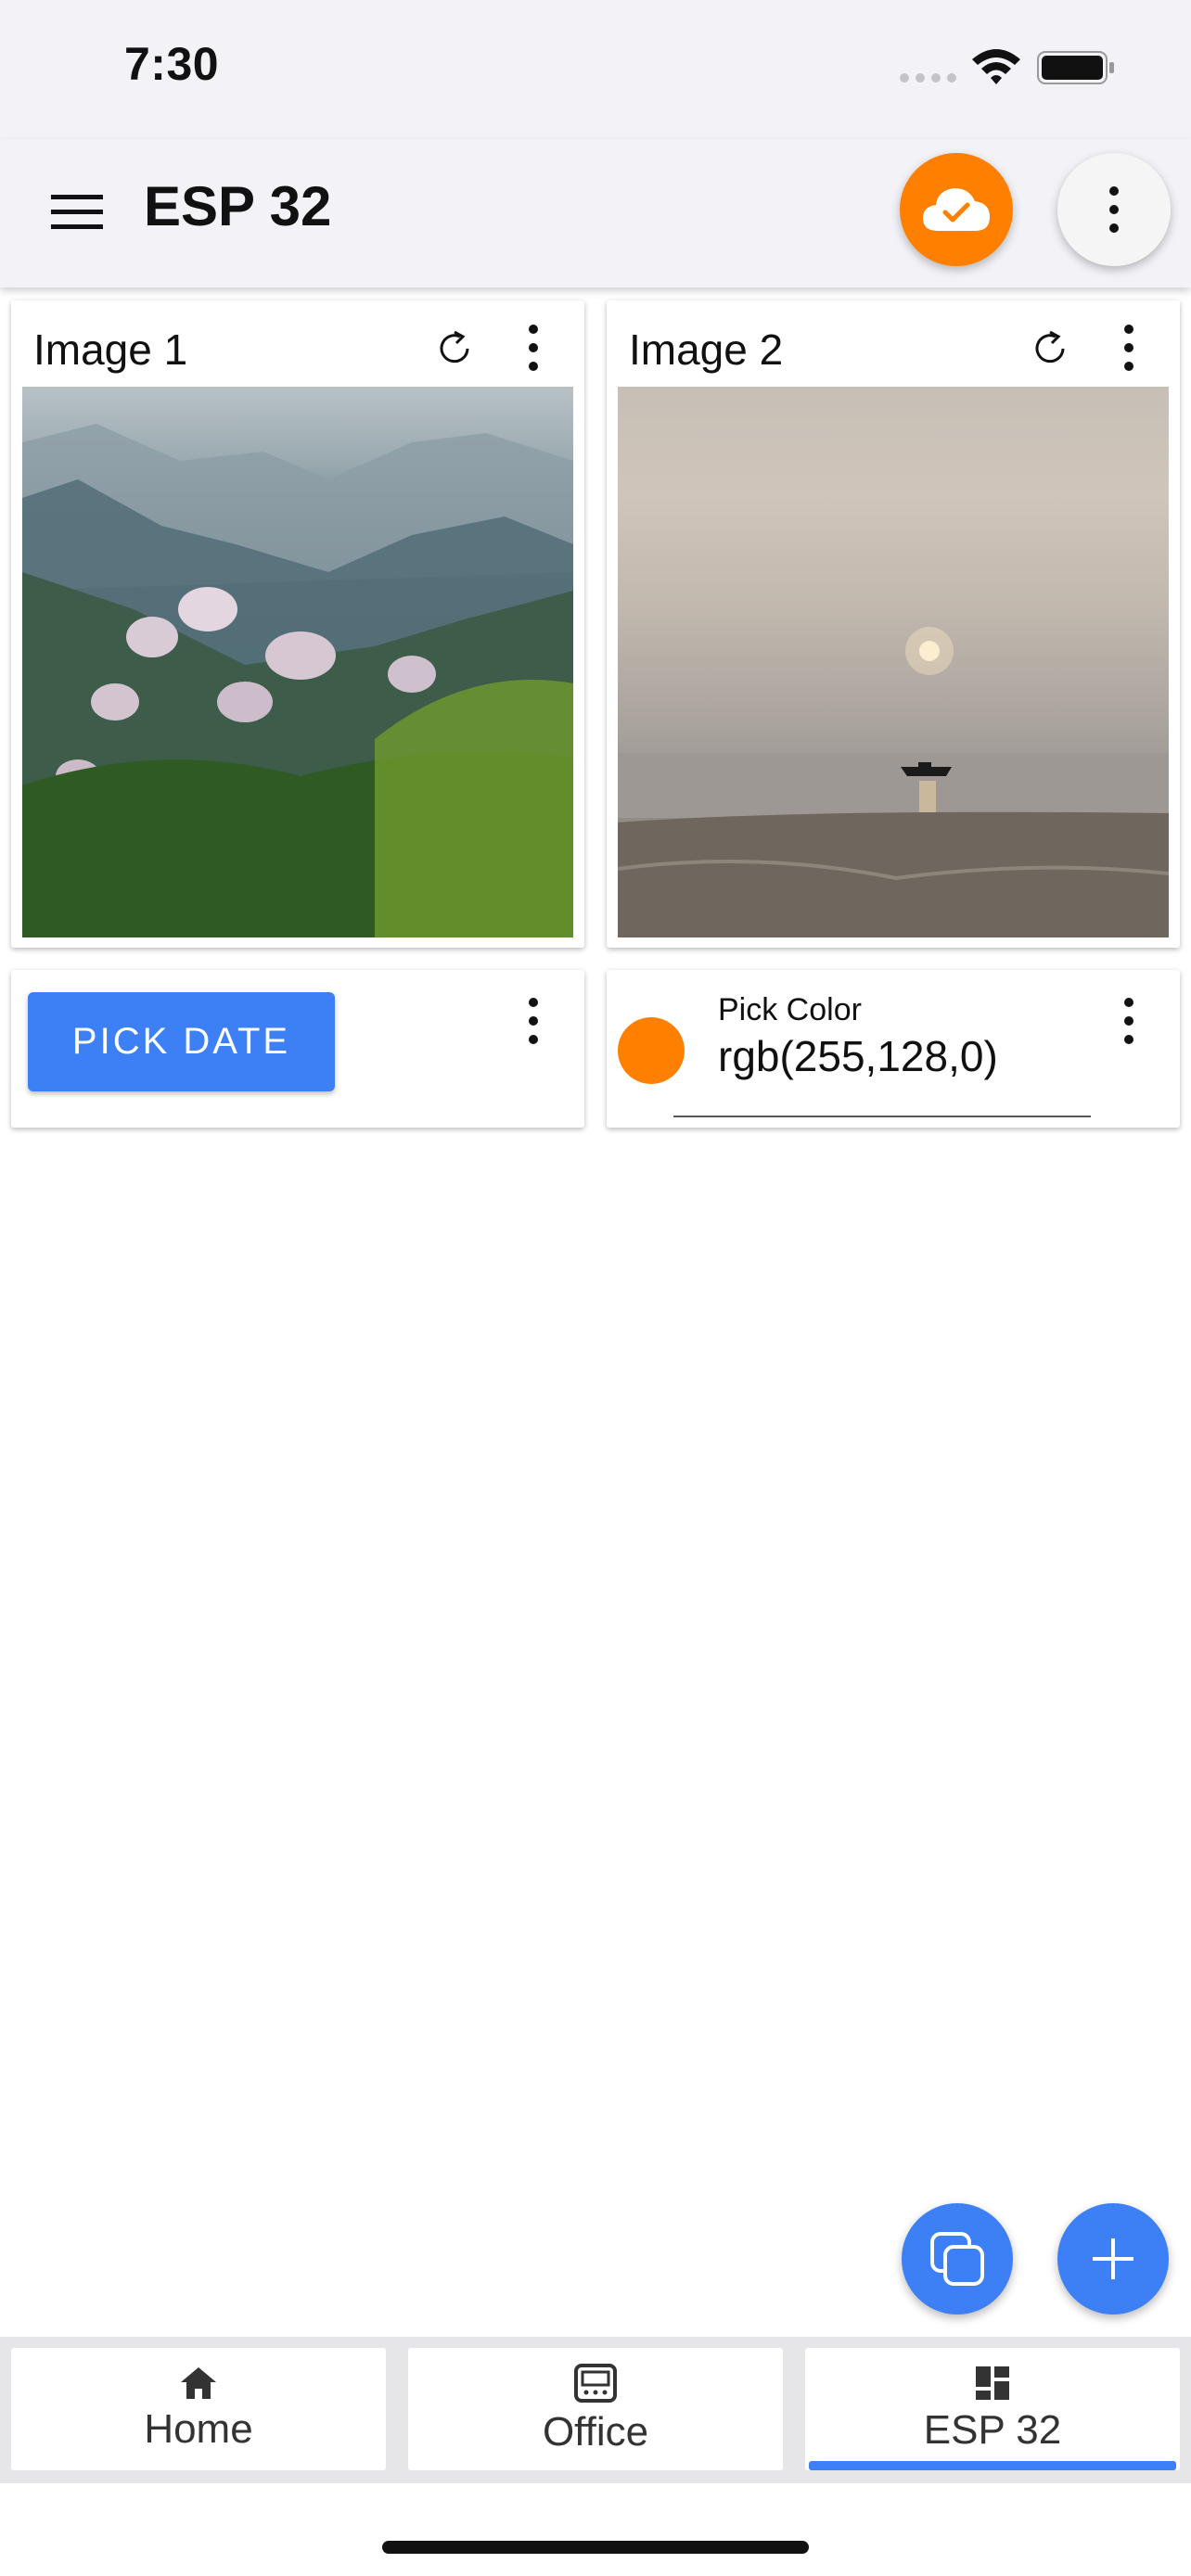 Image resolution: width=1191 pixels, height=2576 pixels. What do you see at coordinates (238, 206) in the screenshot?
I see `page-title: ESP 32` at bounding box center [238, 206].